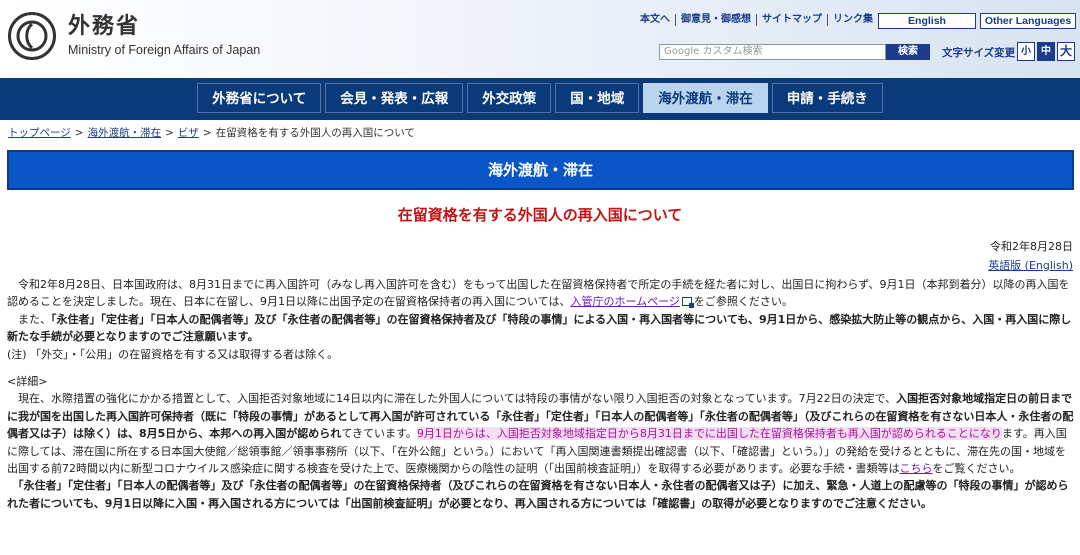  Describe the element at coordinates (173, 354) in the screenshot. I see `note: (注) 「外交」・「公用」の在留資格を有する又は取得する者は除く。` at that location.